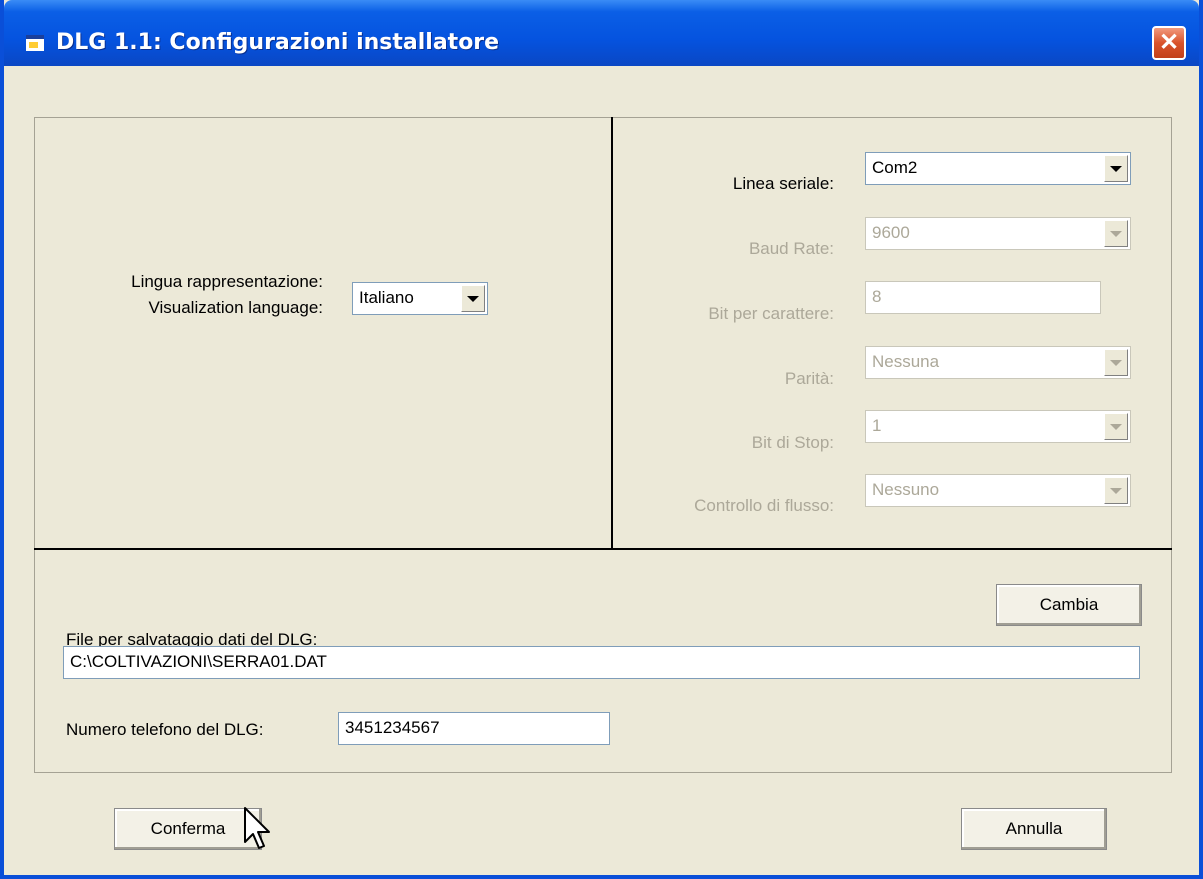 Image resolution: width=1203 pixels, height=879 pixels. What do you see at coordinates (278, 42) in the screenshot?
I see `window-title: DLG 1.1: Configurazioni installatore` at bounding box center [278, 42].